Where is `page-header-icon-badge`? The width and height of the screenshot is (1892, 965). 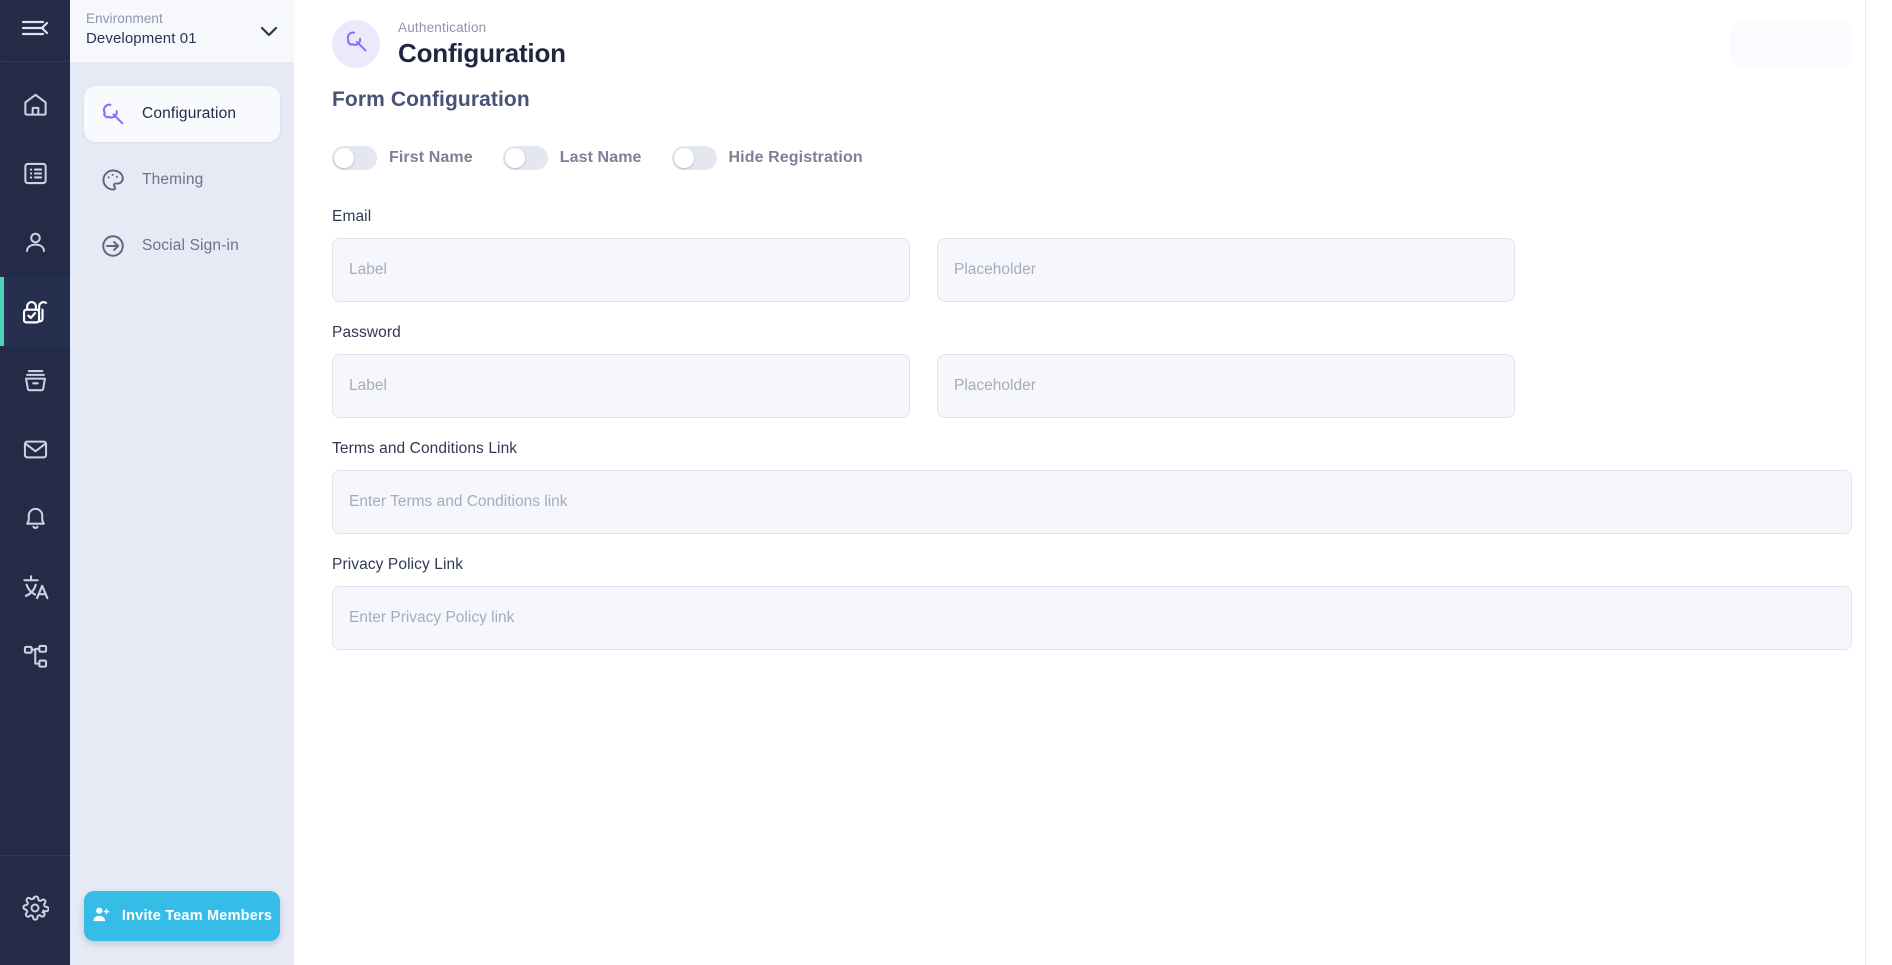 page-header-icon-badge is located at coordinates (356, 44).